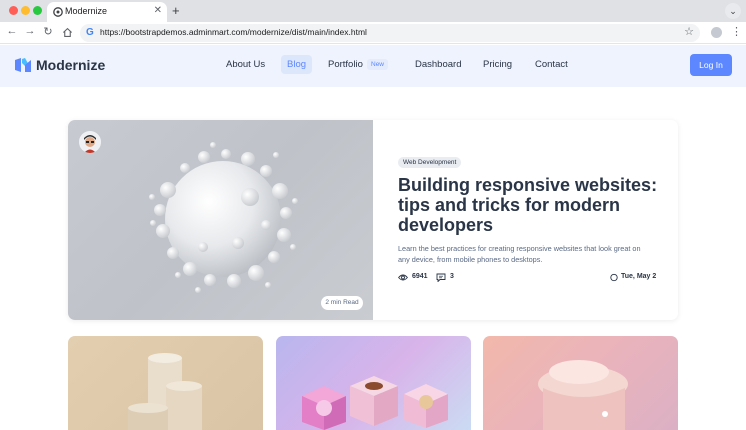  Describe the element at coordinates (373, 11) in the screenshot. I see `browser-tab-bar: Modernize ✕ + ⌄` at that location.